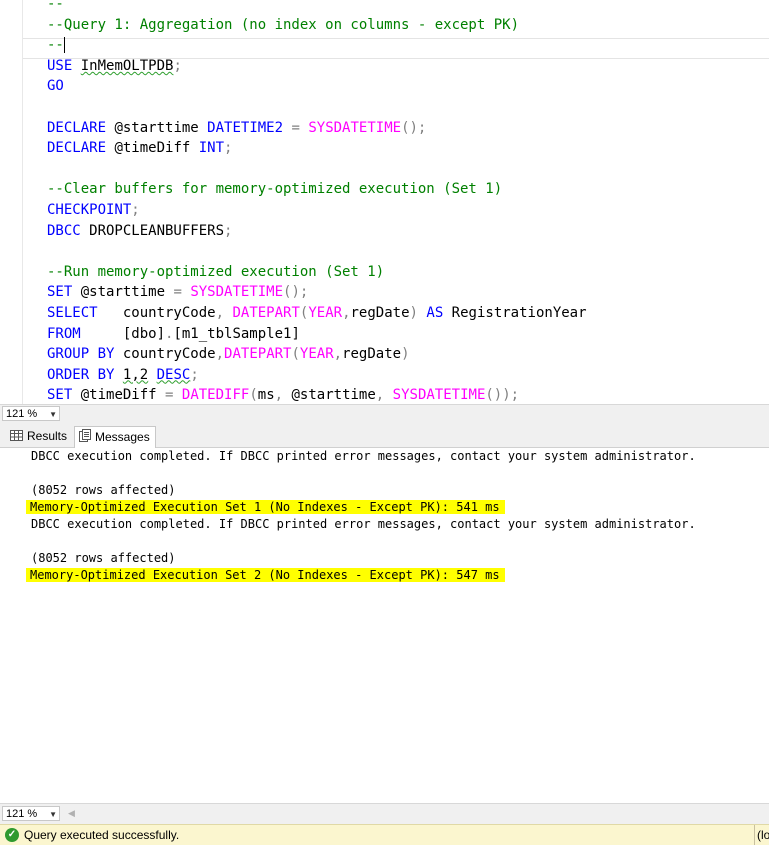  I want to click on tab-results: Results, so click(39, 436).